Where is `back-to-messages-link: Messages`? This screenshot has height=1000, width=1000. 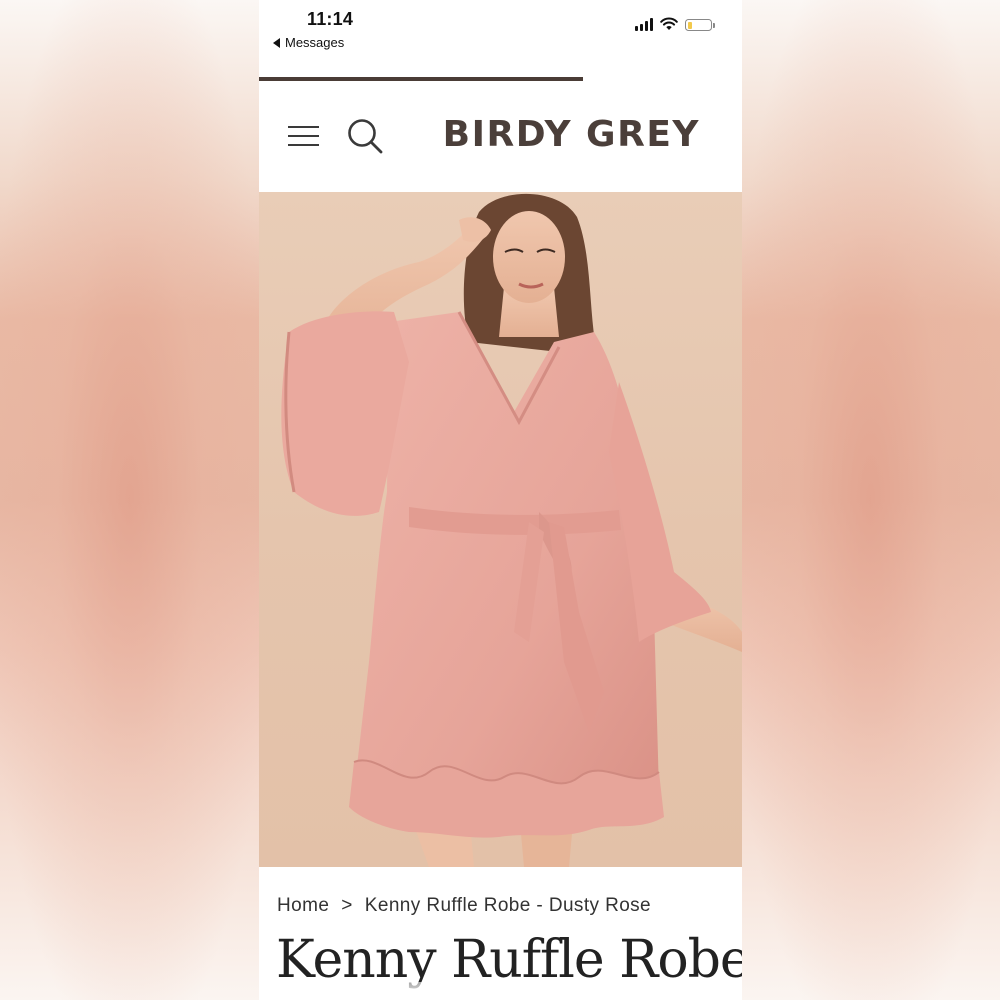 back-to-messages-link: Messages is located at coordinates (308, 42).